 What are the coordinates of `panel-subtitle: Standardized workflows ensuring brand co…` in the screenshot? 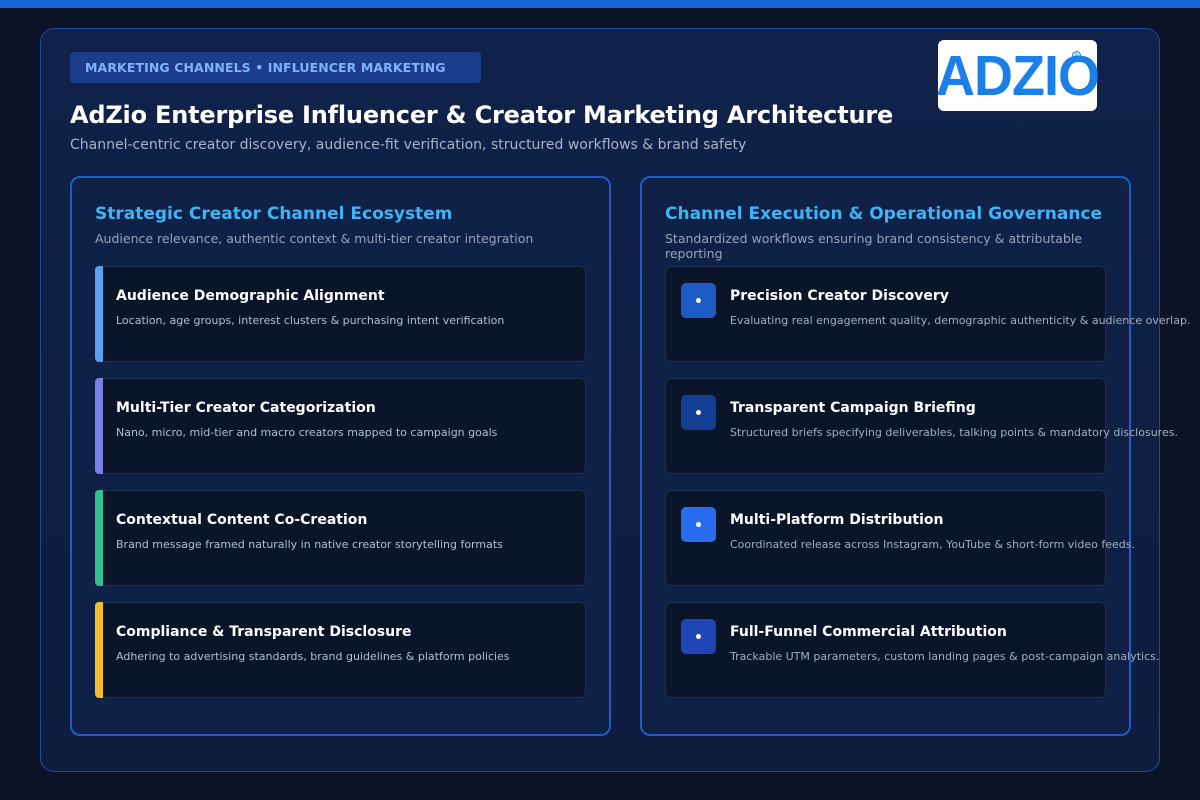 It's located at (874, 246).